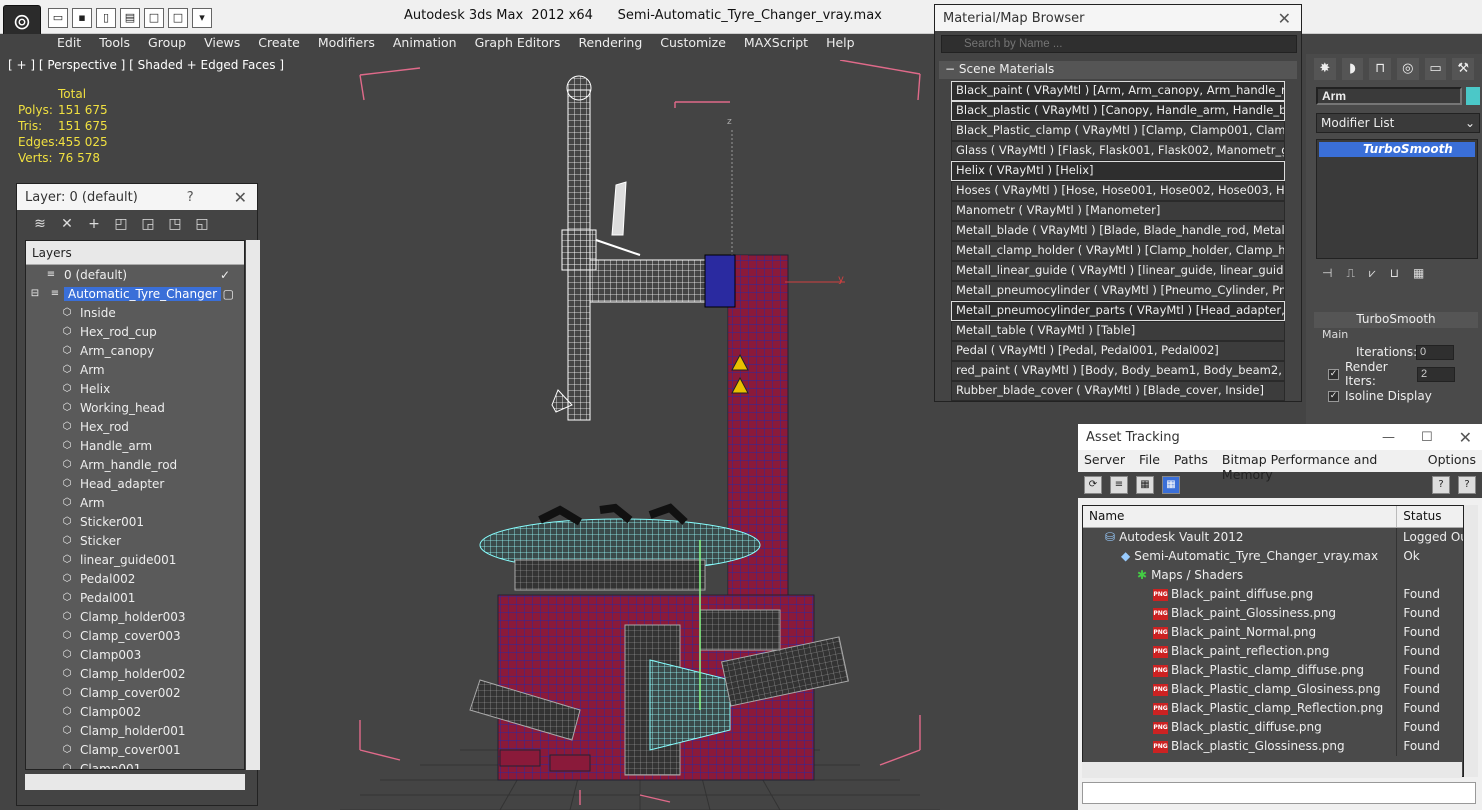 The width and height of the screenshot is (1482, 810). I want to click on layer-object-row: ⬡ Sticker001, so click(135, 521).